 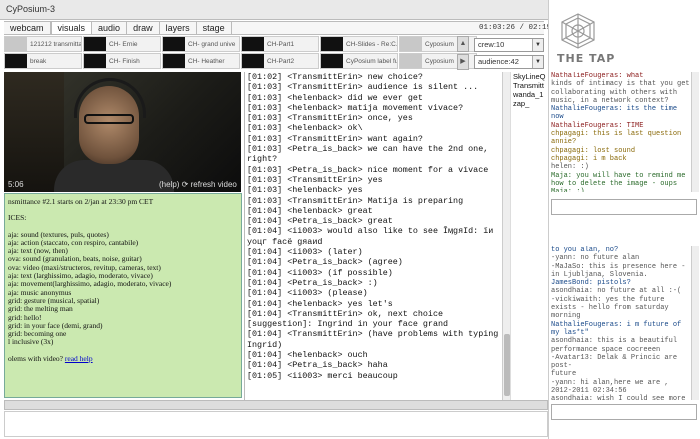 I want to click on chat-message: [01:03] <helenback> ok\, so click(x=305, y=128).